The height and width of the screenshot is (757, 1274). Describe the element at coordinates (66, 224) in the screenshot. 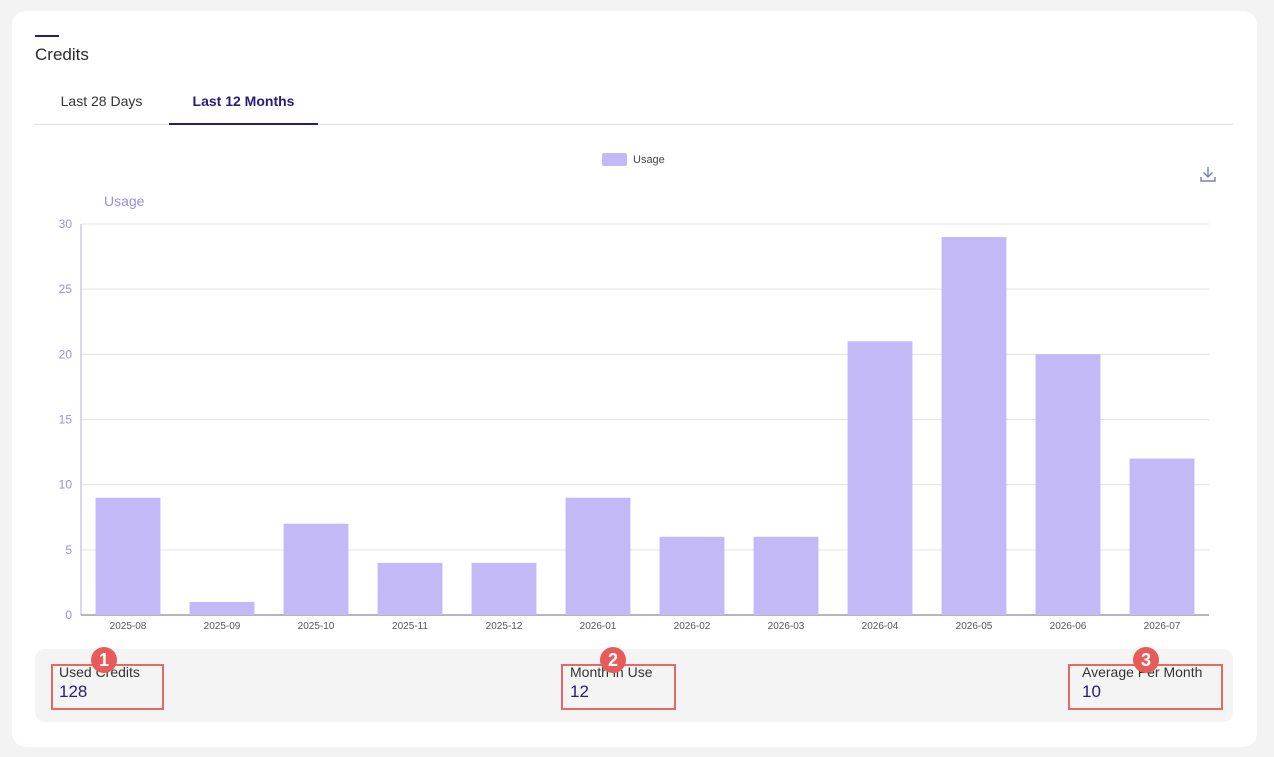

I see `y-tick-label-30: 30` at that location.